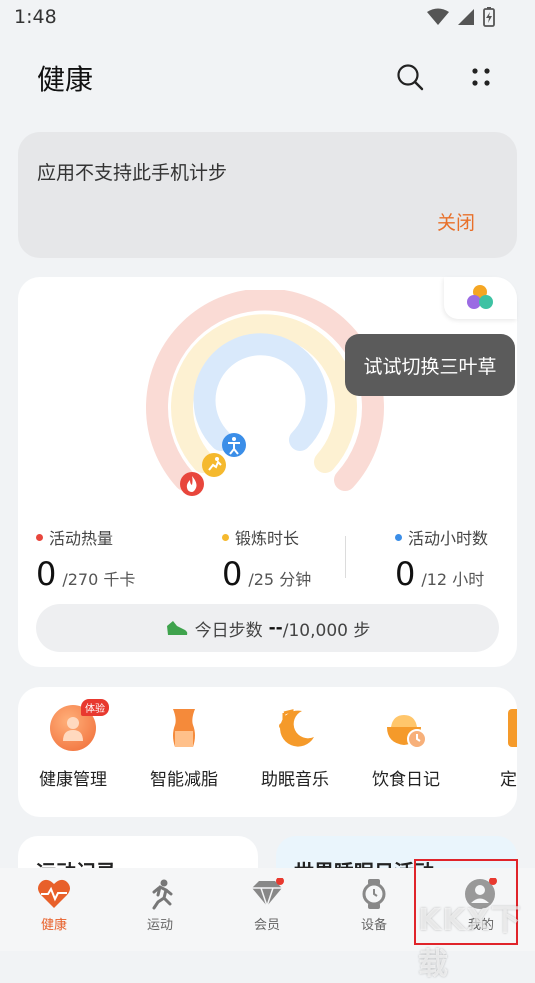 The width and height of the screenshot is (535, 983). Describe the element at coordinates (99, 579) in the screenshot. I see `stat-goal: /270 千卡` at that location.